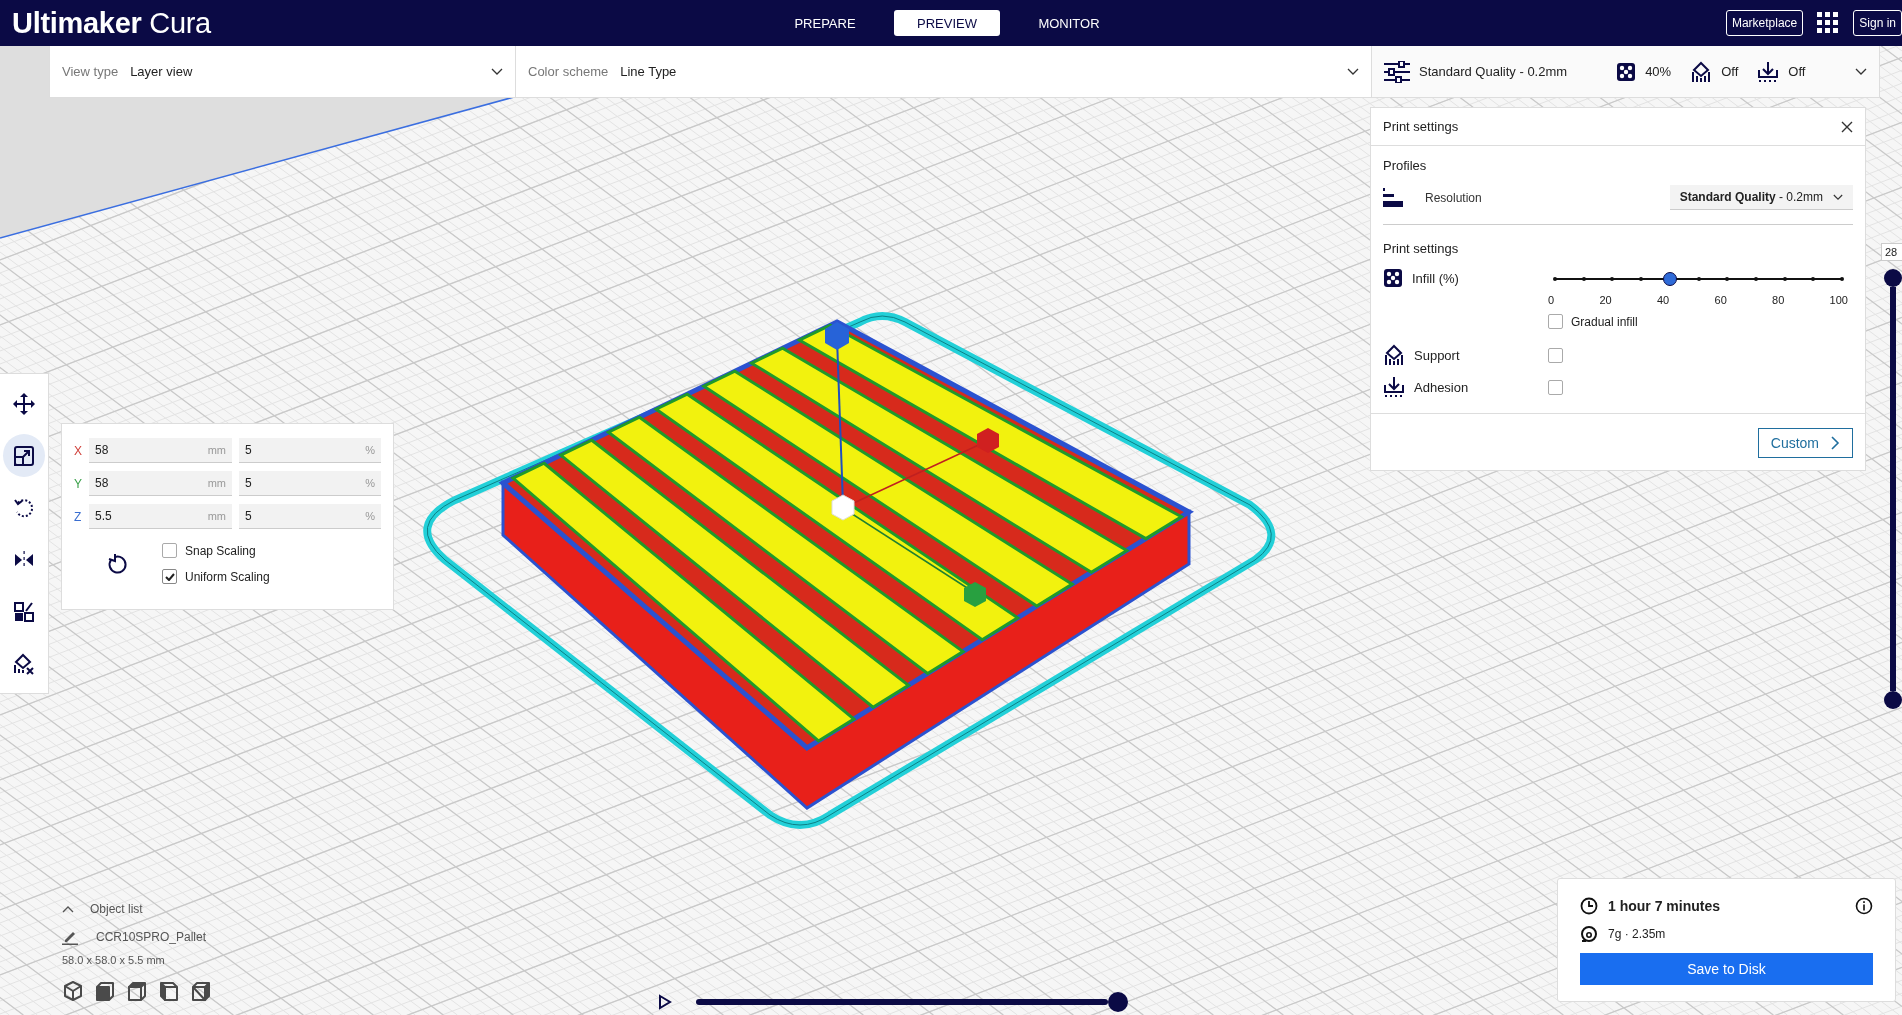 This screenshot has width=1902, height=1015. I want to click on custom-button: Custom, so click(1805, 443).